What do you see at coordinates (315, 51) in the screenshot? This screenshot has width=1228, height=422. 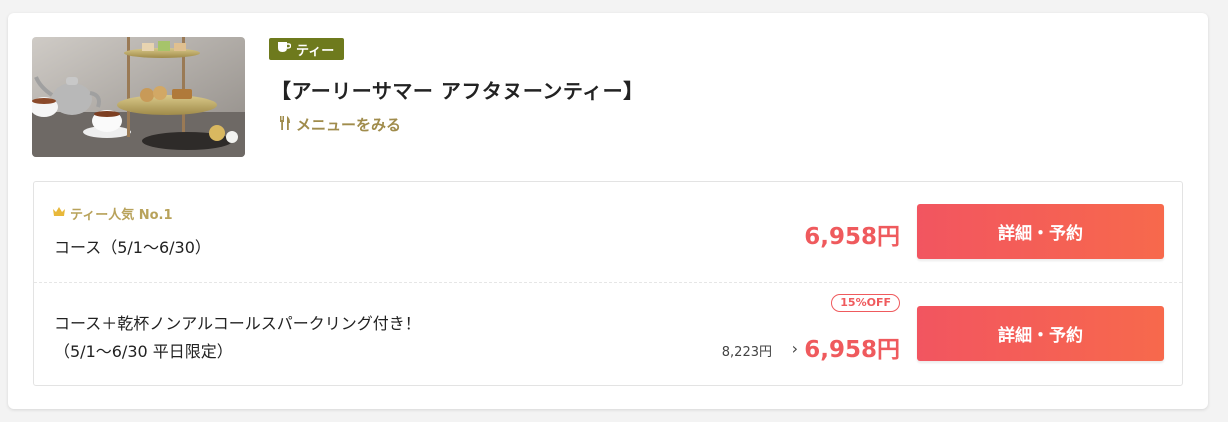 I see `category-label: ティー` at bounding box center [315, 51].